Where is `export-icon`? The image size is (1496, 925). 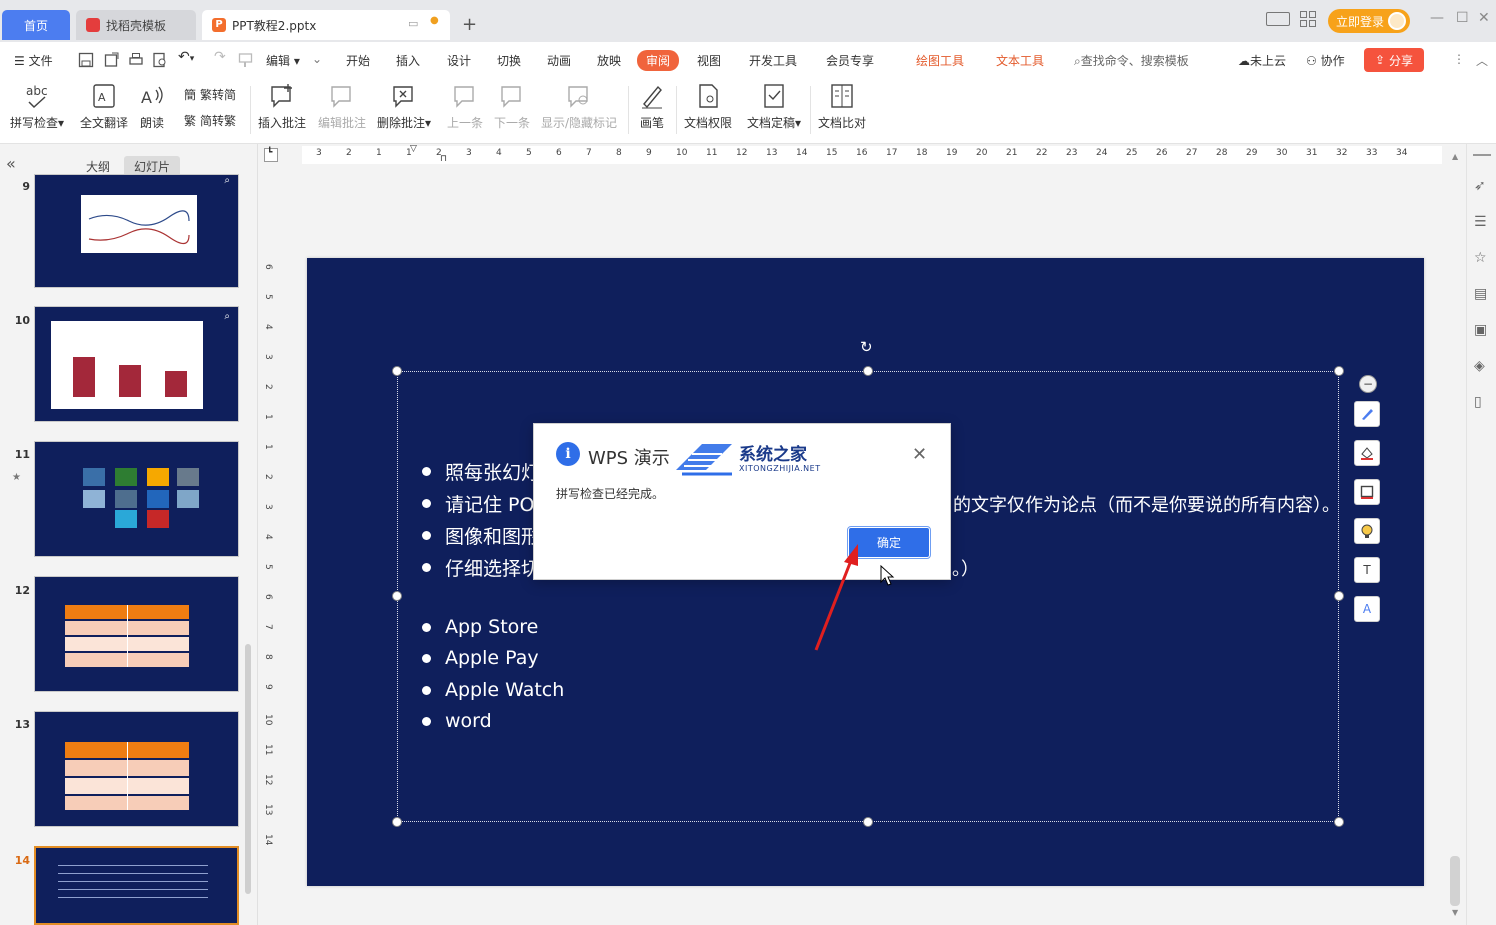
export-icon is located at coordinates (112, 60).